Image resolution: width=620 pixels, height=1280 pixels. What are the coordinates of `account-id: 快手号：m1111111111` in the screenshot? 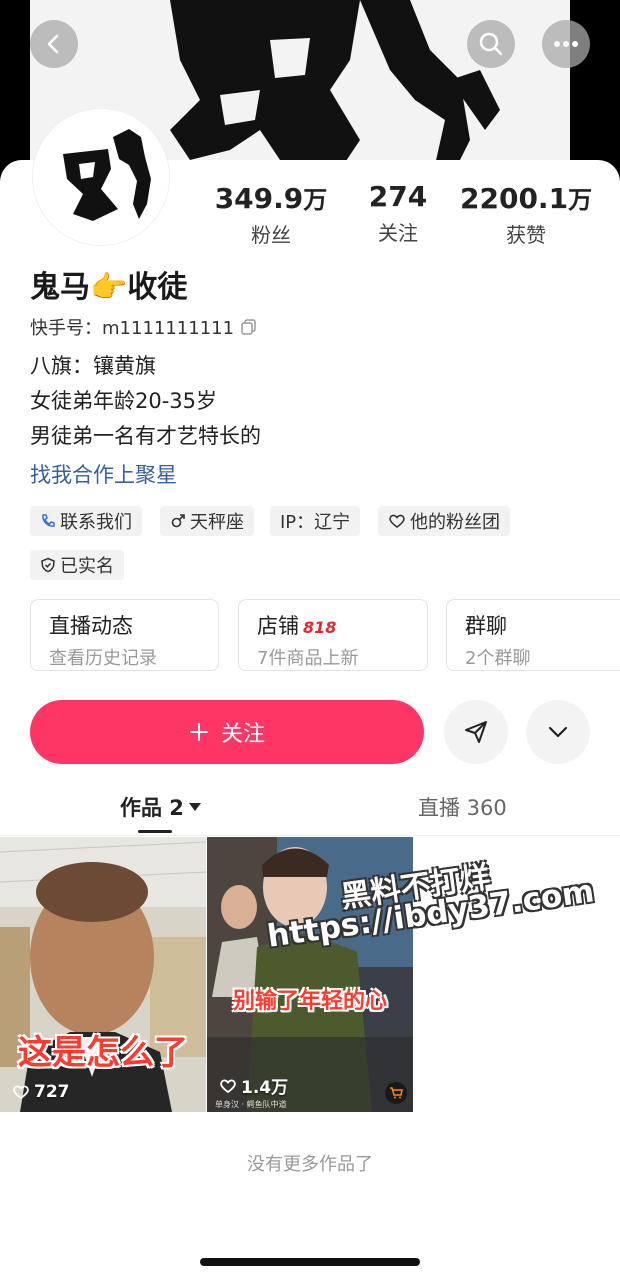 It's located at (132, 328).